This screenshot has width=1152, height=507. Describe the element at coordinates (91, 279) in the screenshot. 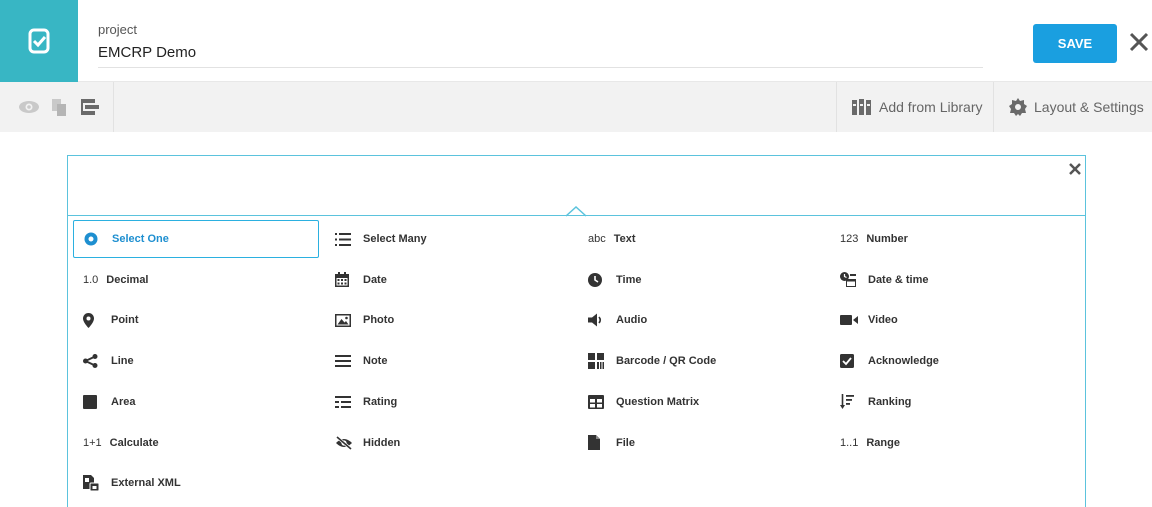

I see `decimal-icon: 1.0` at that location.